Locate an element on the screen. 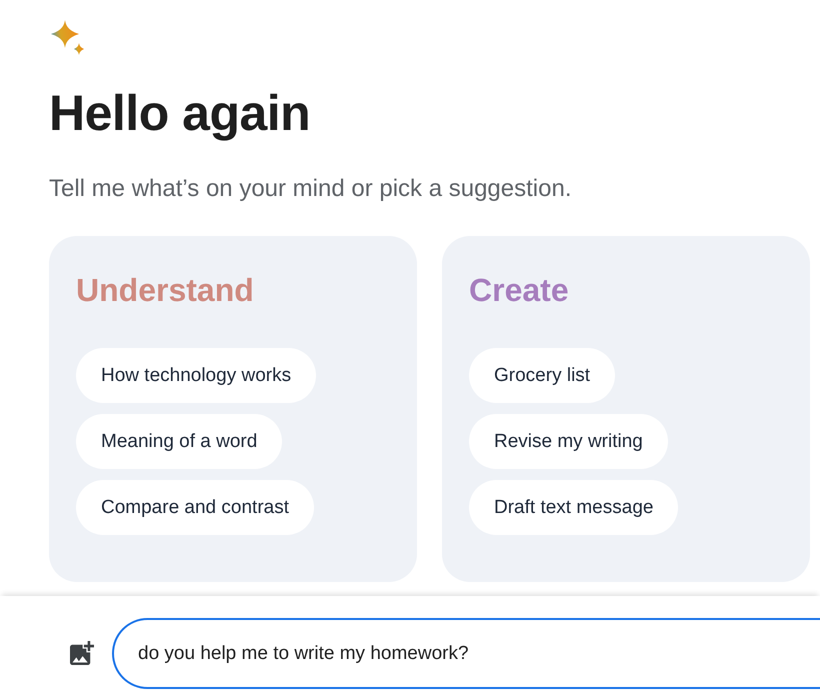 The height and width of the screenshot is (698, 820). suggestion-chip: How technology works is located at coordinates (196, 375).